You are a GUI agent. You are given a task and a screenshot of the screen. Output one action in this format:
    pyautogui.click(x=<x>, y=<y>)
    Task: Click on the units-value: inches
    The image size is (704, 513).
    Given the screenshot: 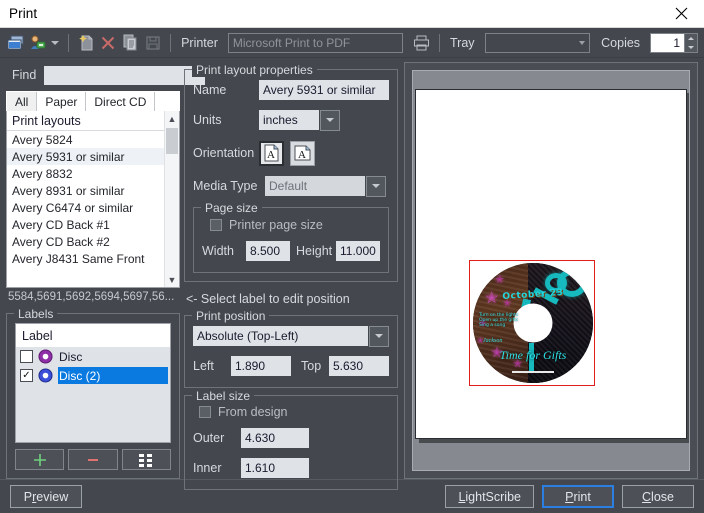 What is the action you would take?
    pyautogui.click(x=289, y=120)
    